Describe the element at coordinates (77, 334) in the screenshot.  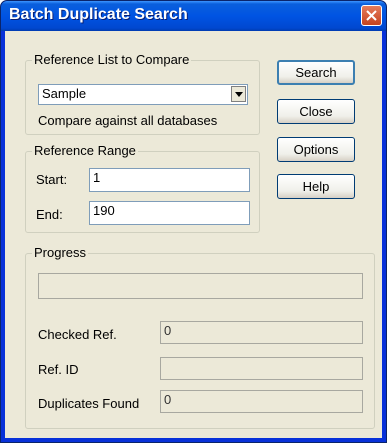
I see `checked-ref-label: Checked Ref.` at that location.